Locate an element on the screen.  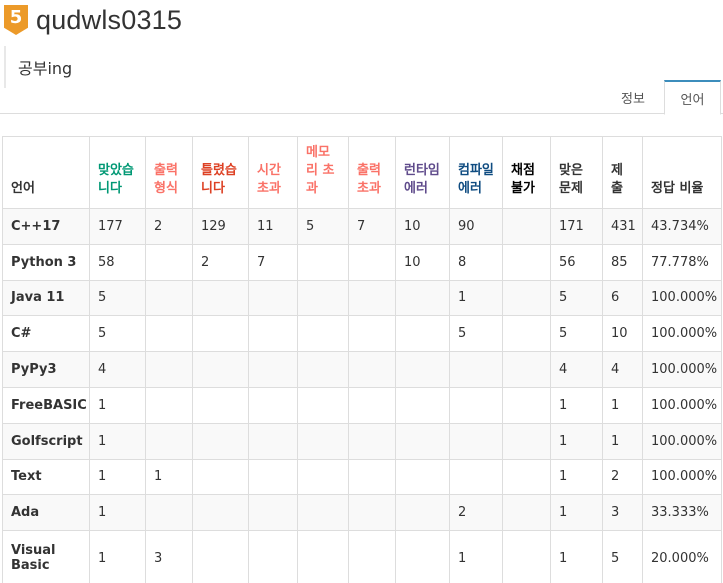
cell-submissions: 2 is located at coordinates (622, 477).